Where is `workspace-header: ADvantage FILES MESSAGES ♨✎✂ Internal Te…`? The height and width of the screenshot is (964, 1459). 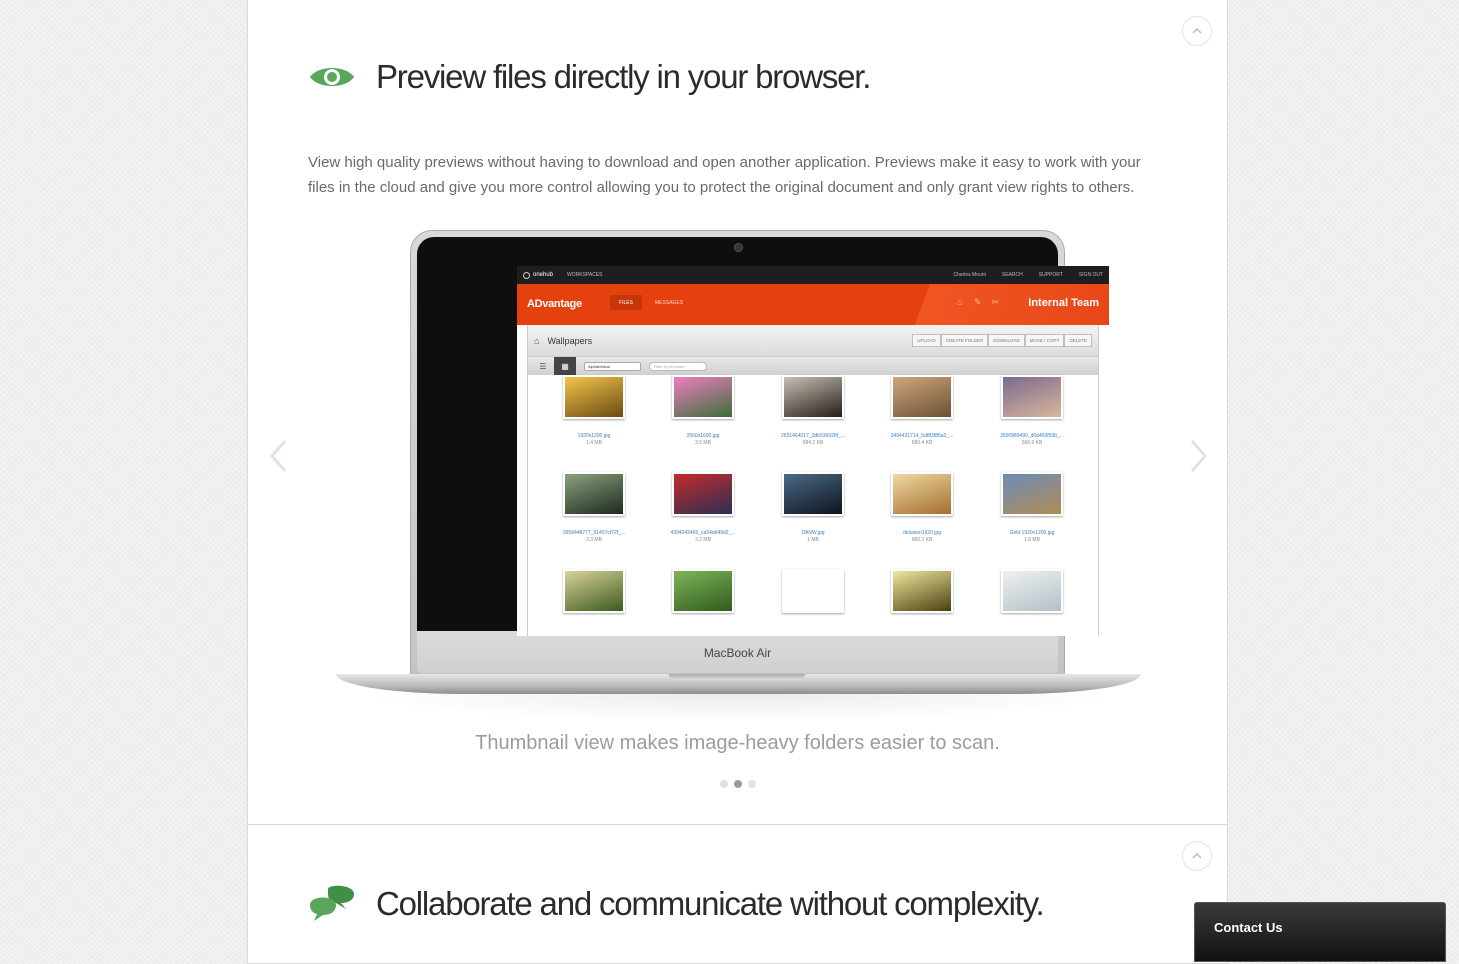 workspace-header: ADvantage FILES MESSAGES ♨✎✂ Internal Te… is located at coordinates (813, 304).